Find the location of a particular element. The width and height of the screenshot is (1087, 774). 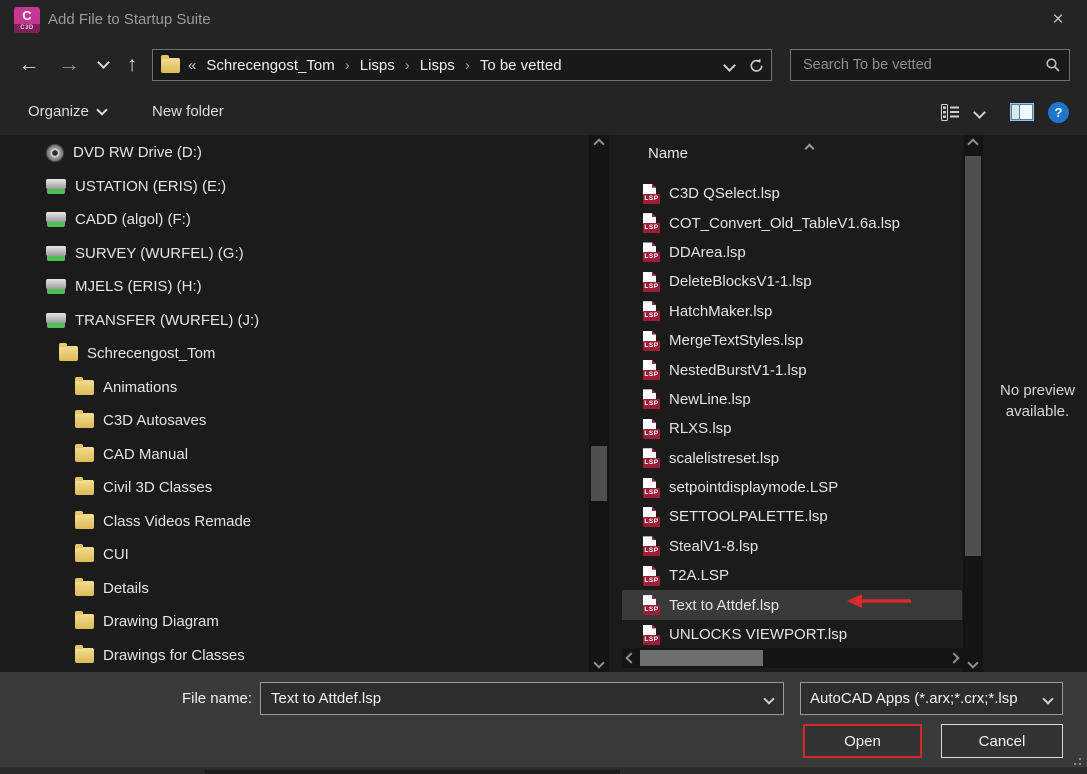

search-input is located at coordinates (923, 65).